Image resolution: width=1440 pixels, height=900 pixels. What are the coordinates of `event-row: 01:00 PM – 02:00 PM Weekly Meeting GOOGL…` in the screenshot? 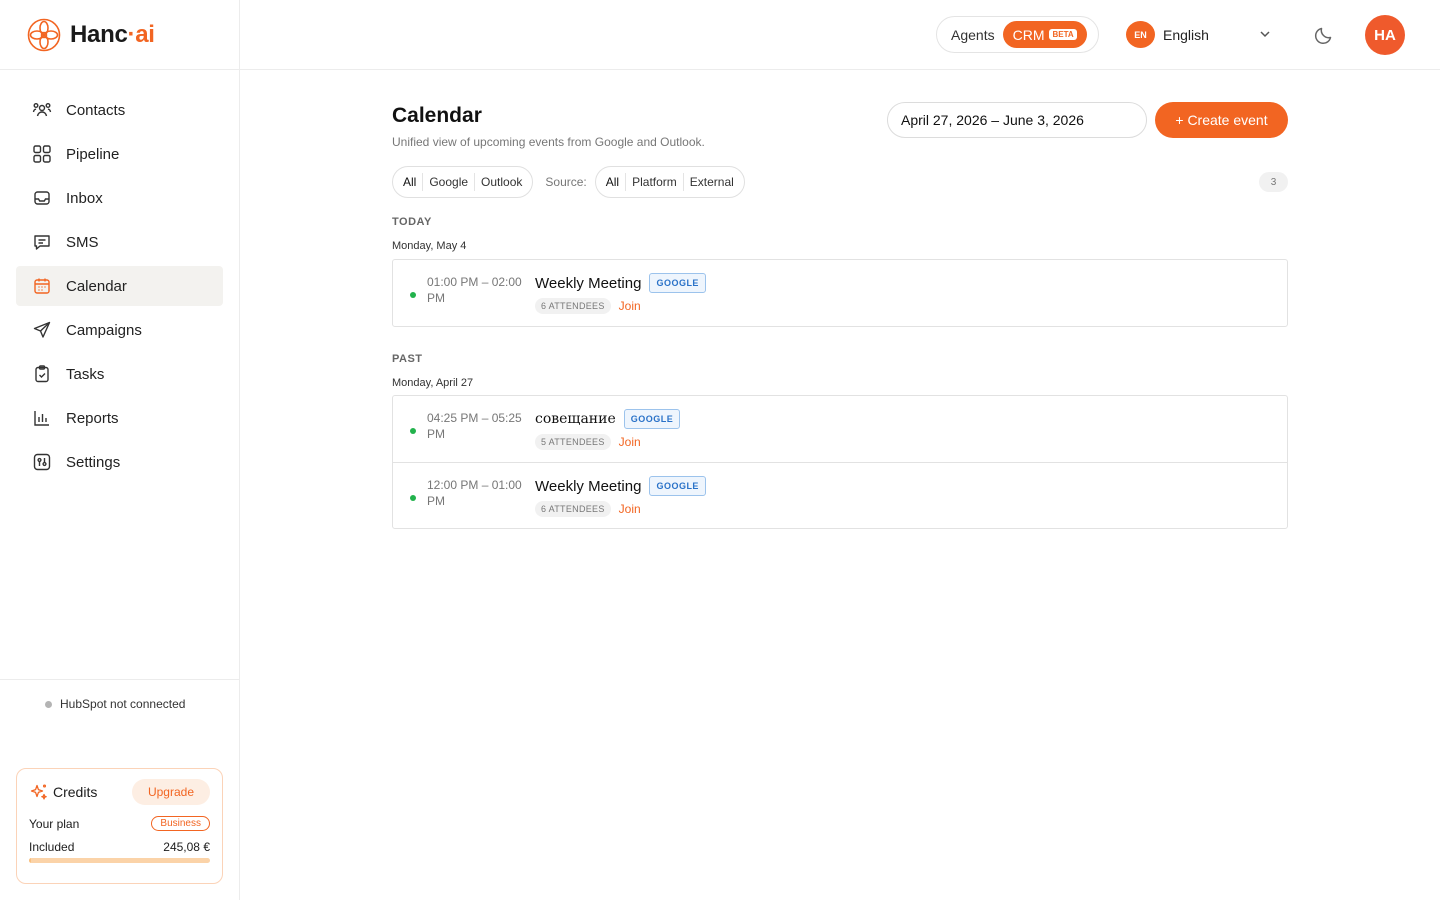 It's located at (840, 293).